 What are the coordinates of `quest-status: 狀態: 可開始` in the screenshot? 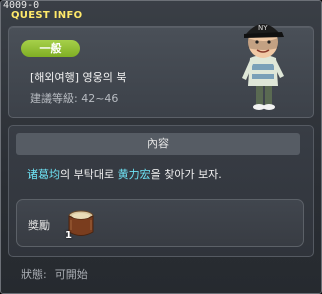 It's located at (58, 274).